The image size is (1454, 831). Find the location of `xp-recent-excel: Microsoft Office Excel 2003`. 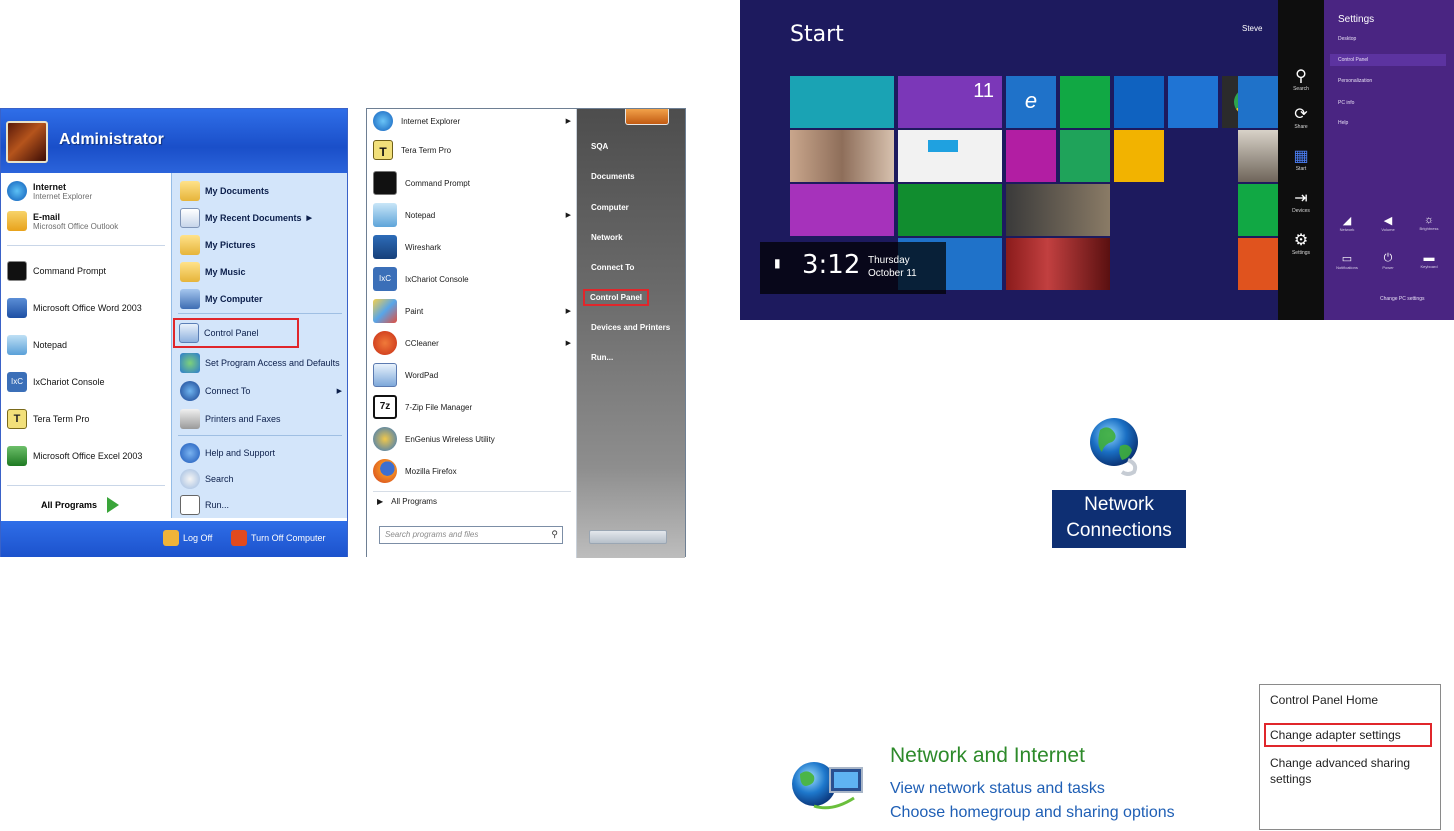

xp-recent-excel: Microsoft Office Excel 2003 is located at coordinates (74, 456).